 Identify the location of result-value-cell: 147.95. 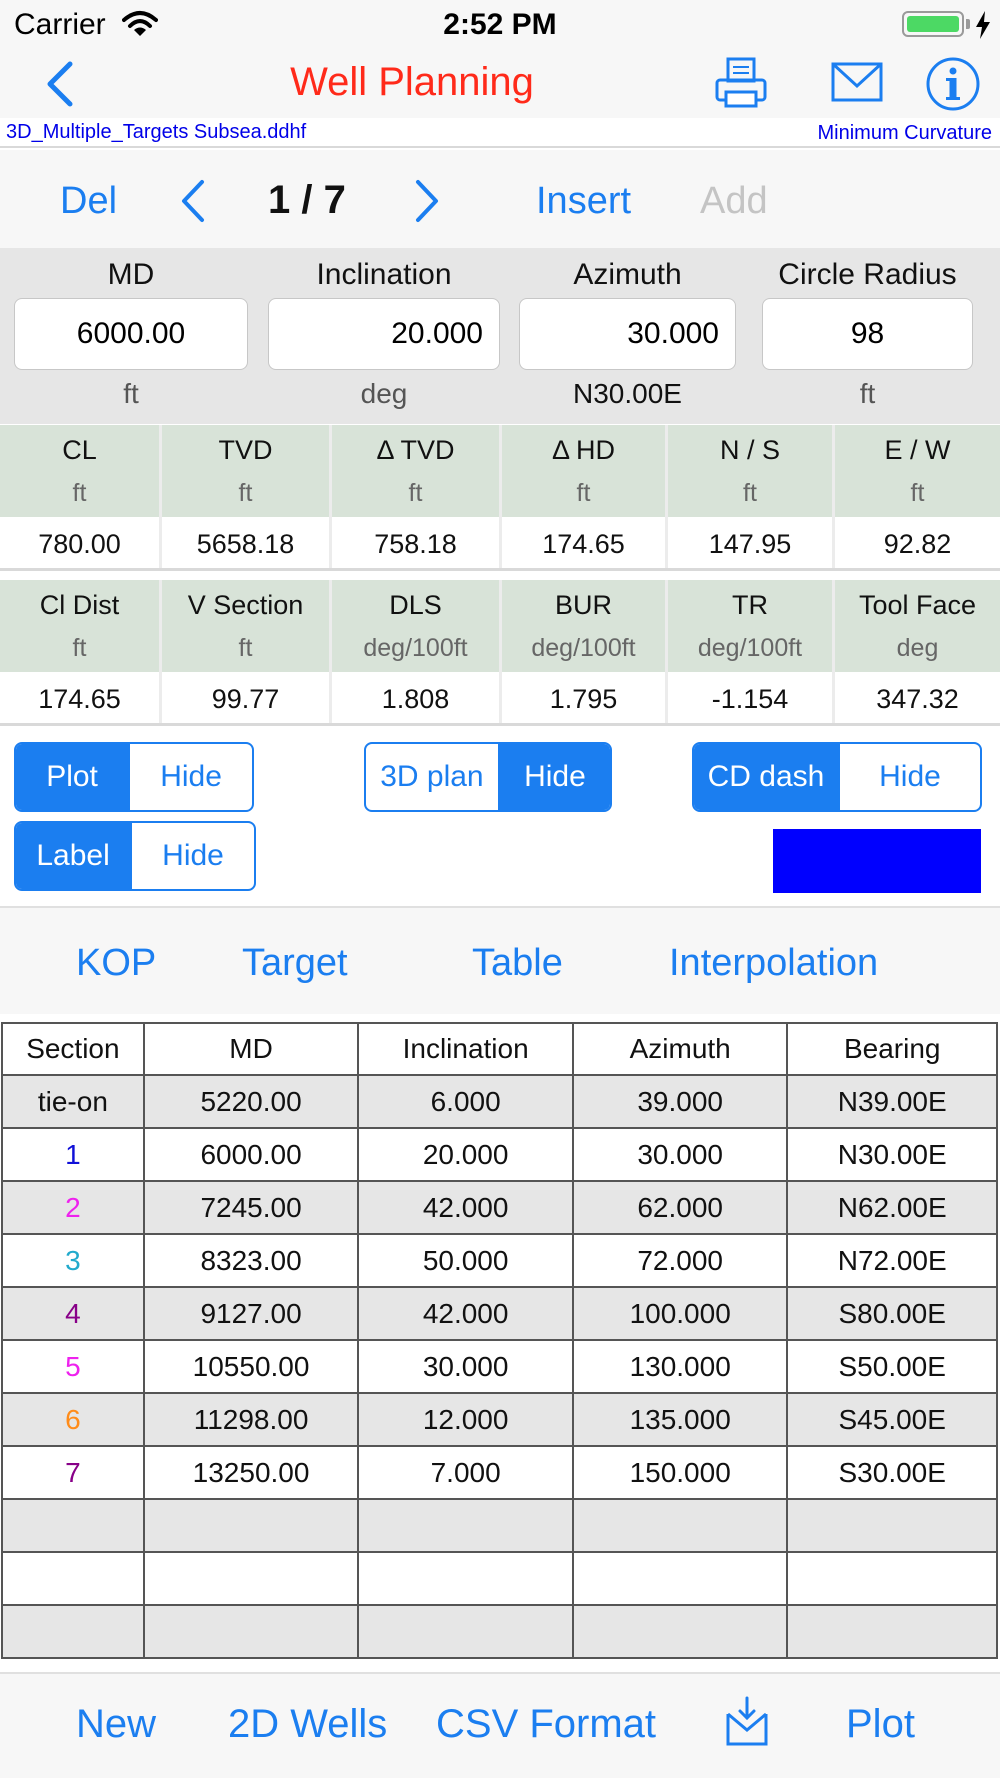
(751, 542).